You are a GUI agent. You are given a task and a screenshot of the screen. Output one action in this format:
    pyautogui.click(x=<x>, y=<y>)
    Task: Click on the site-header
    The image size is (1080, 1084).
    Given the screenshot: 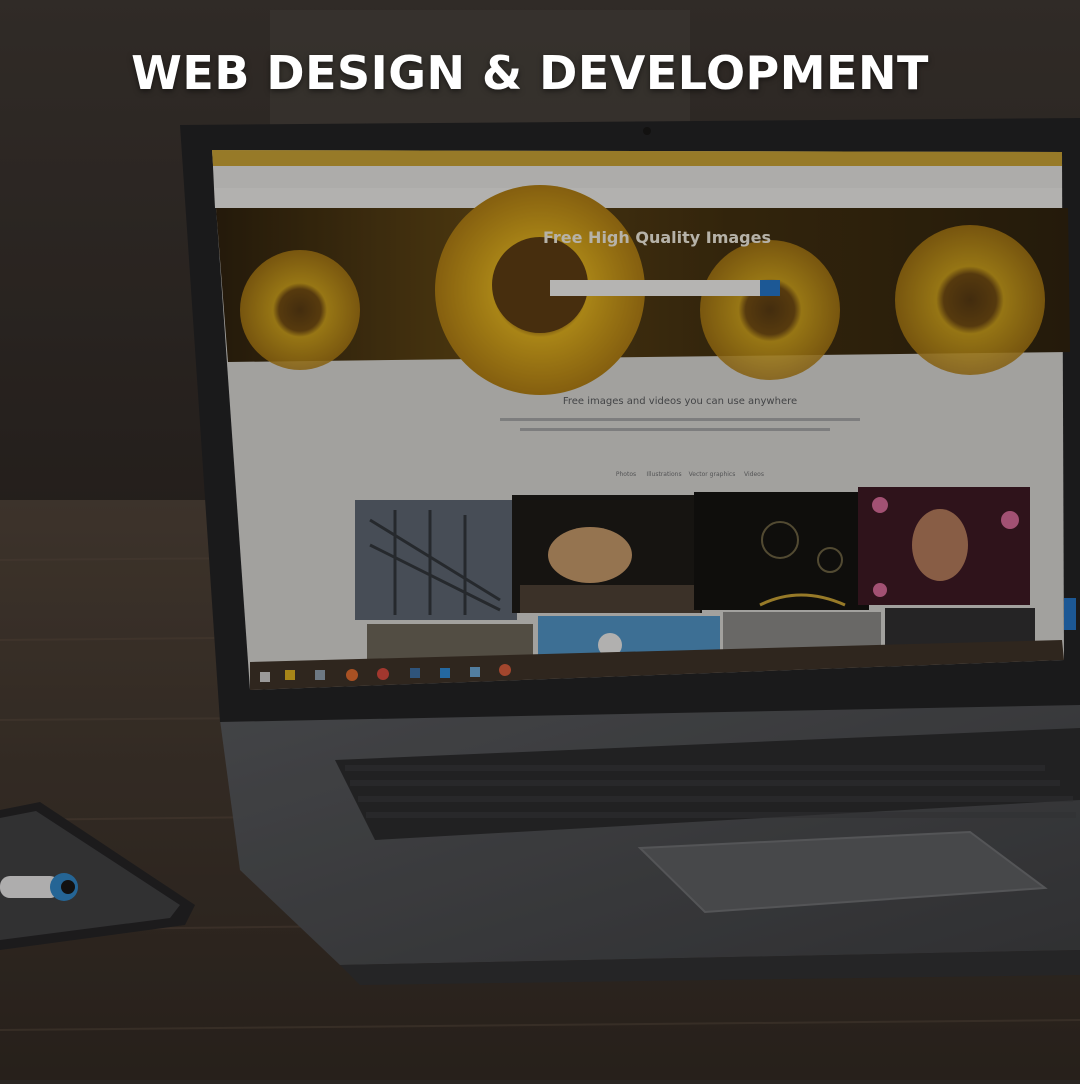 What is the action you would take?
    pyautogui.click(x=638, y=198)
    